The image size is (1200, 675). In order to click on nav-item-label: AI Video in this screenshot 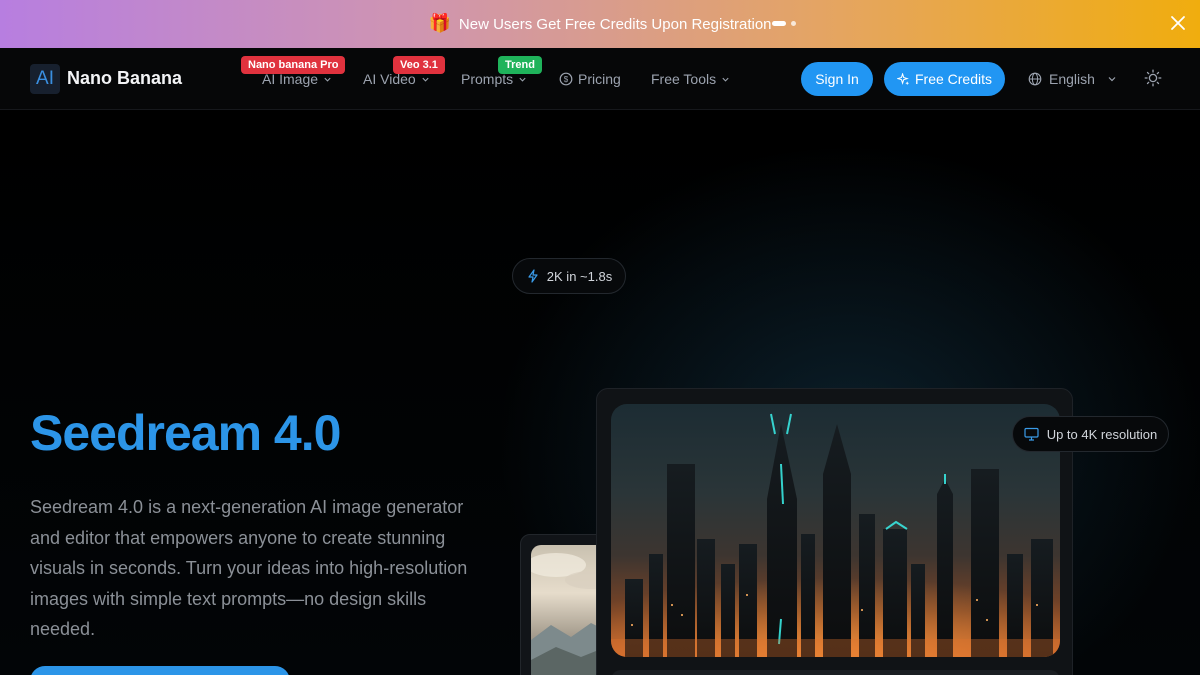, I will do `click(389, 79)`.